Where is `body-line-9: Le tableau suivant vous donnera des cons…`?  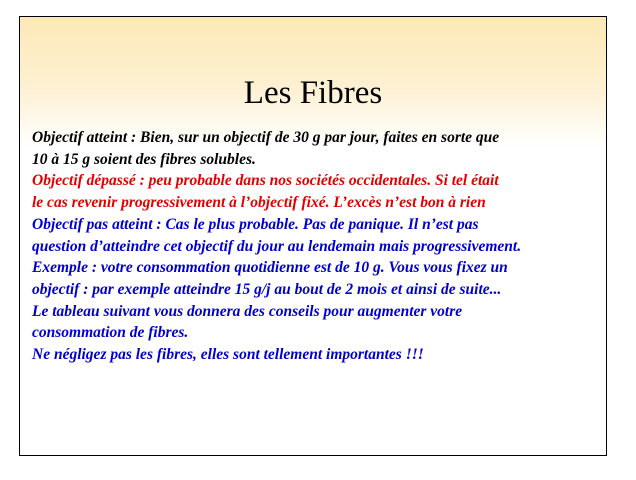
body-line-9: Le tableau suivant vous donnera des cons… is located at coordinates (247, 311).